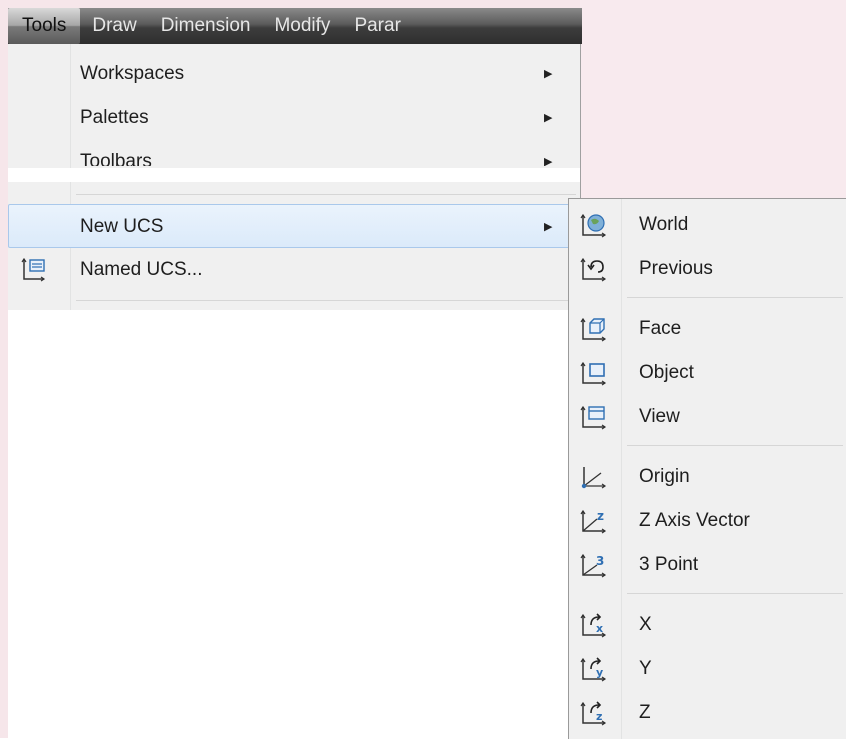  What do you see at coordinates (294, 74) in the screenshot?
I see `menu-item-workspaces: Workspaces ▶` at bounding box center [294, 74].